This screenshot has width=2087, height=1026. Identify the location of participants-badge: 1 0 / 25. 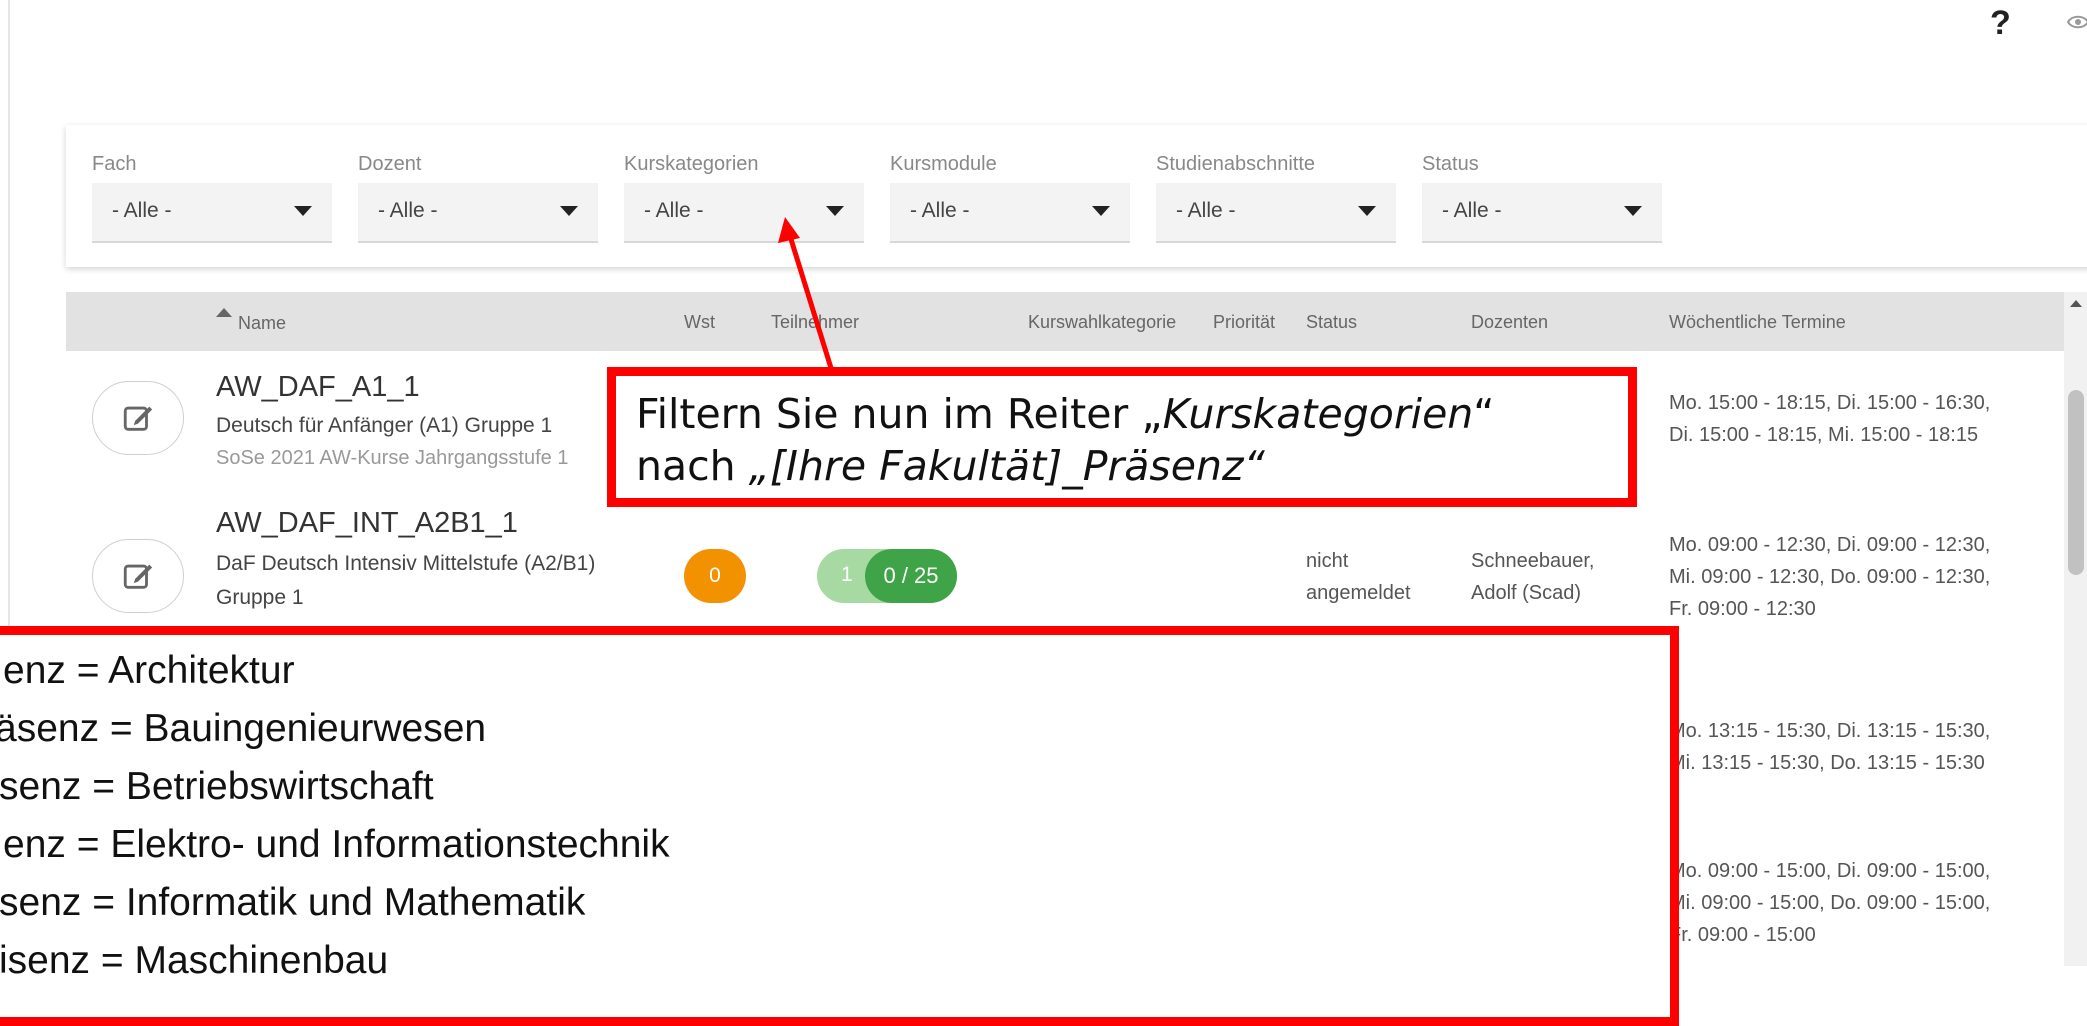
(887, 576).